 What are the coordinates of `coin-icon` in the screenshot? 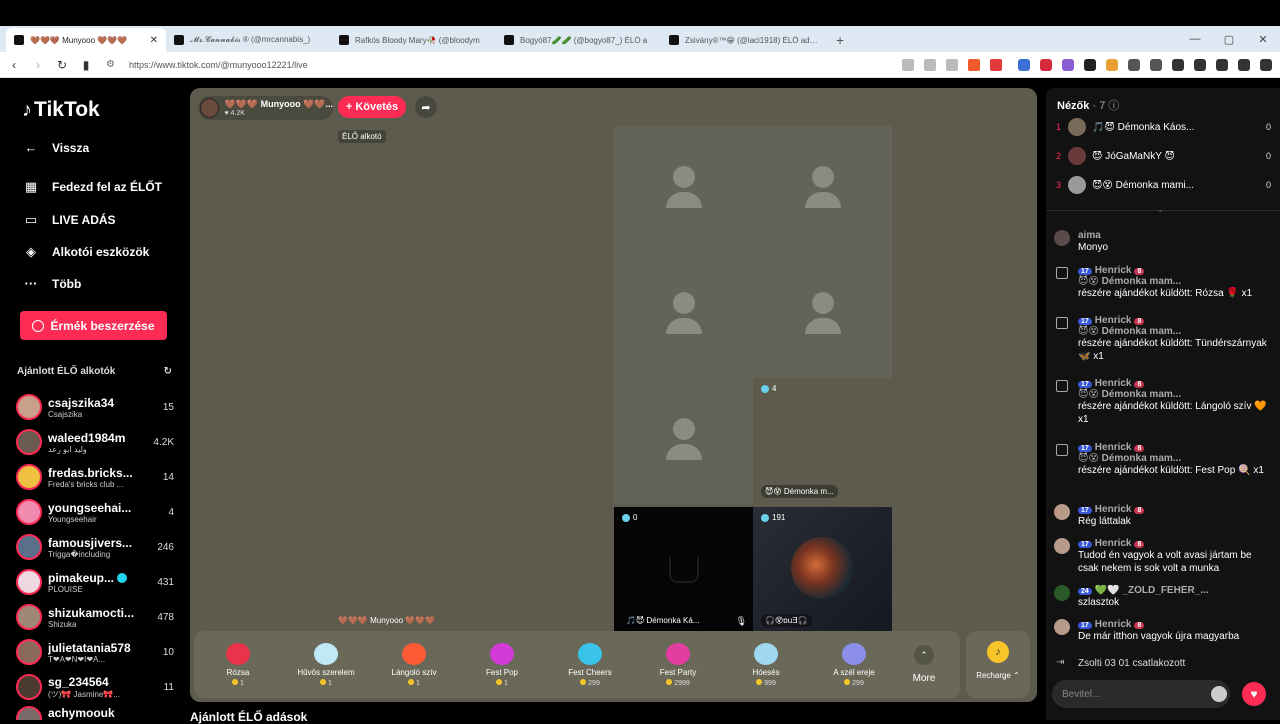 It's located at (411, 681).